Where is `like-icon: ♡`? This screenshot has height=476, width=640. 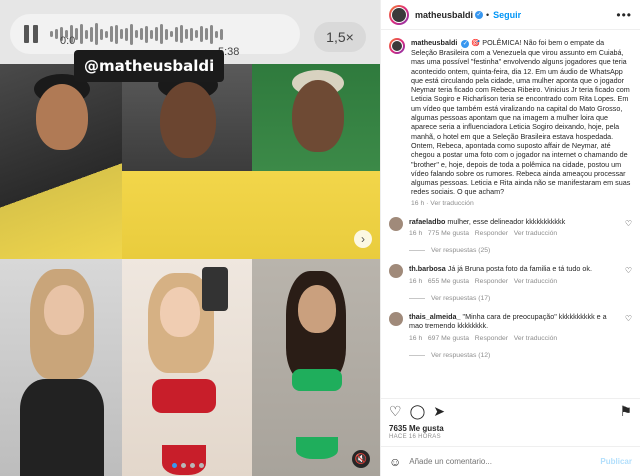
like-icon: ♡ is located at coordinates (395, 411).